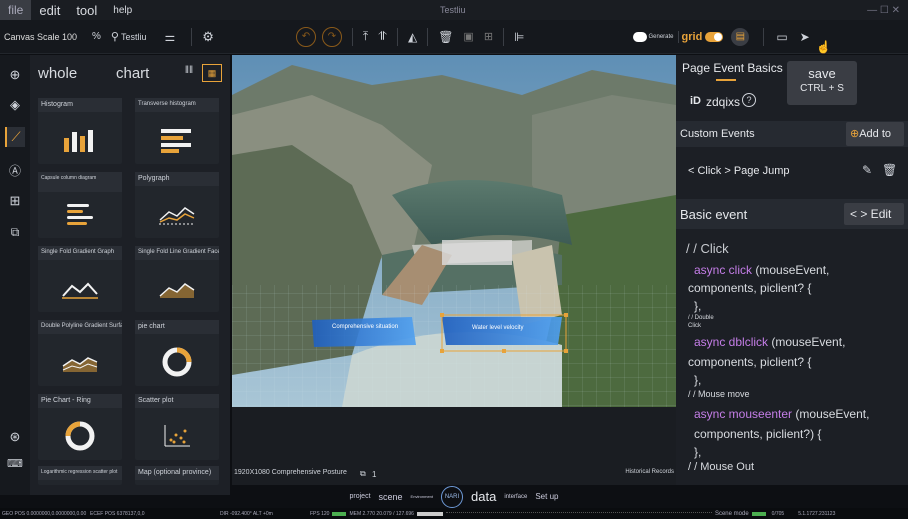  I want to click on chart-card-transverse-histogram: Transverse histogram, so click(177, 131).